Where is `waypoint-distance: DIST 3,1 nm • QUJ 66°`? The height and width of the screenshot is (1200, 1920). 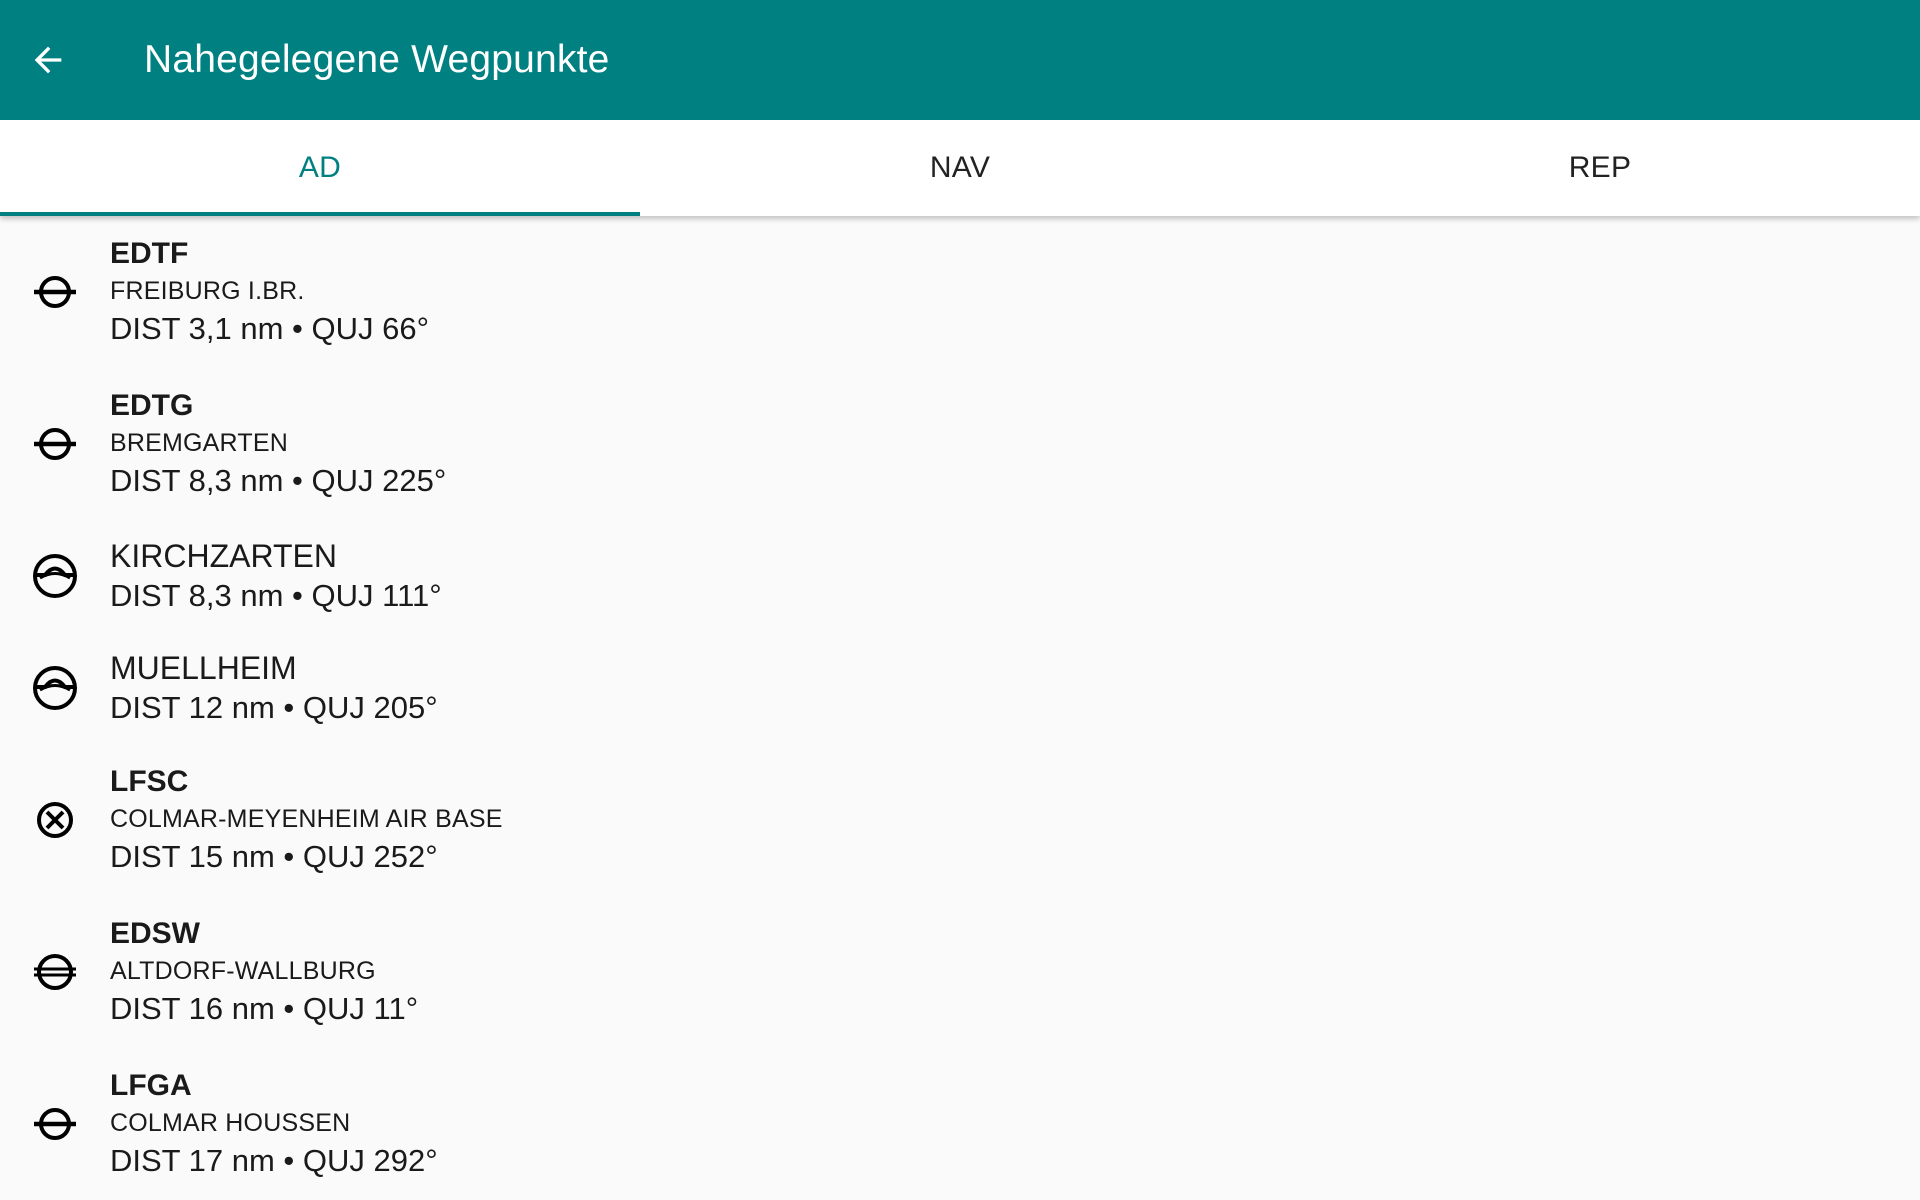
waypoint-distance: DIST 3,1 nm • QUJ 66° is located at coordinates (270, 328).